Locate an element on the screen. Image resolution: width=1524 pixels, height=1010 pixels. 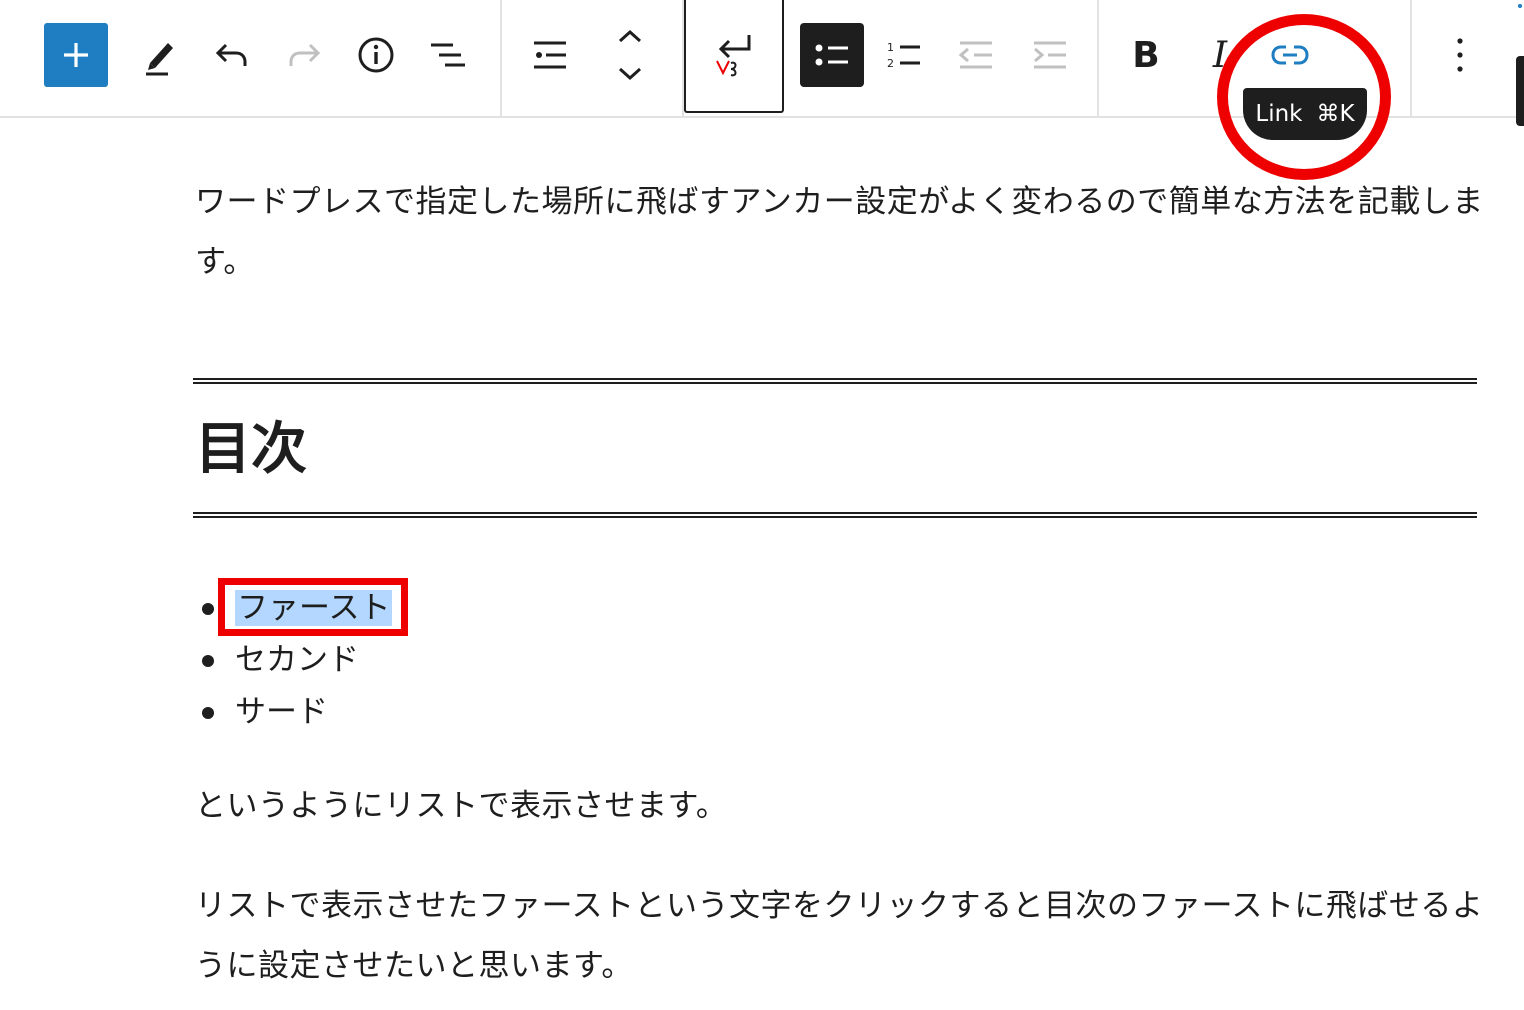
tools-button is located at coordinates (160, 55).